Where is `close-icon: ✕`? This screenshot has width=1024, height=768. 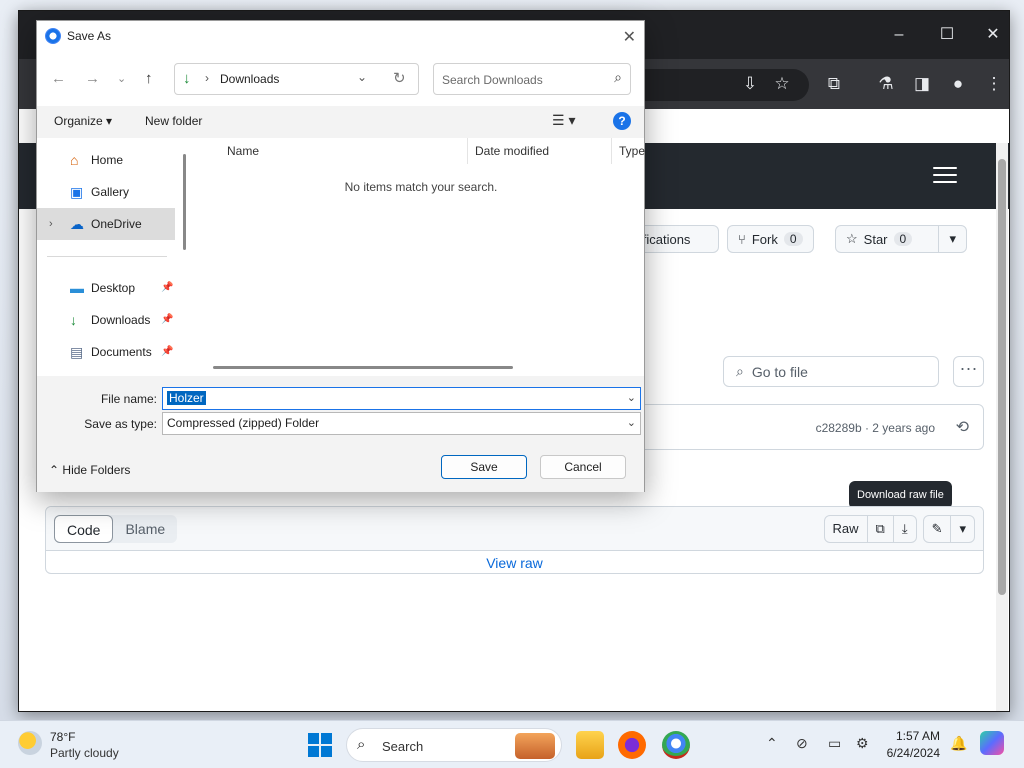
close-icon: ✕ is located at coordinates (993, 35).